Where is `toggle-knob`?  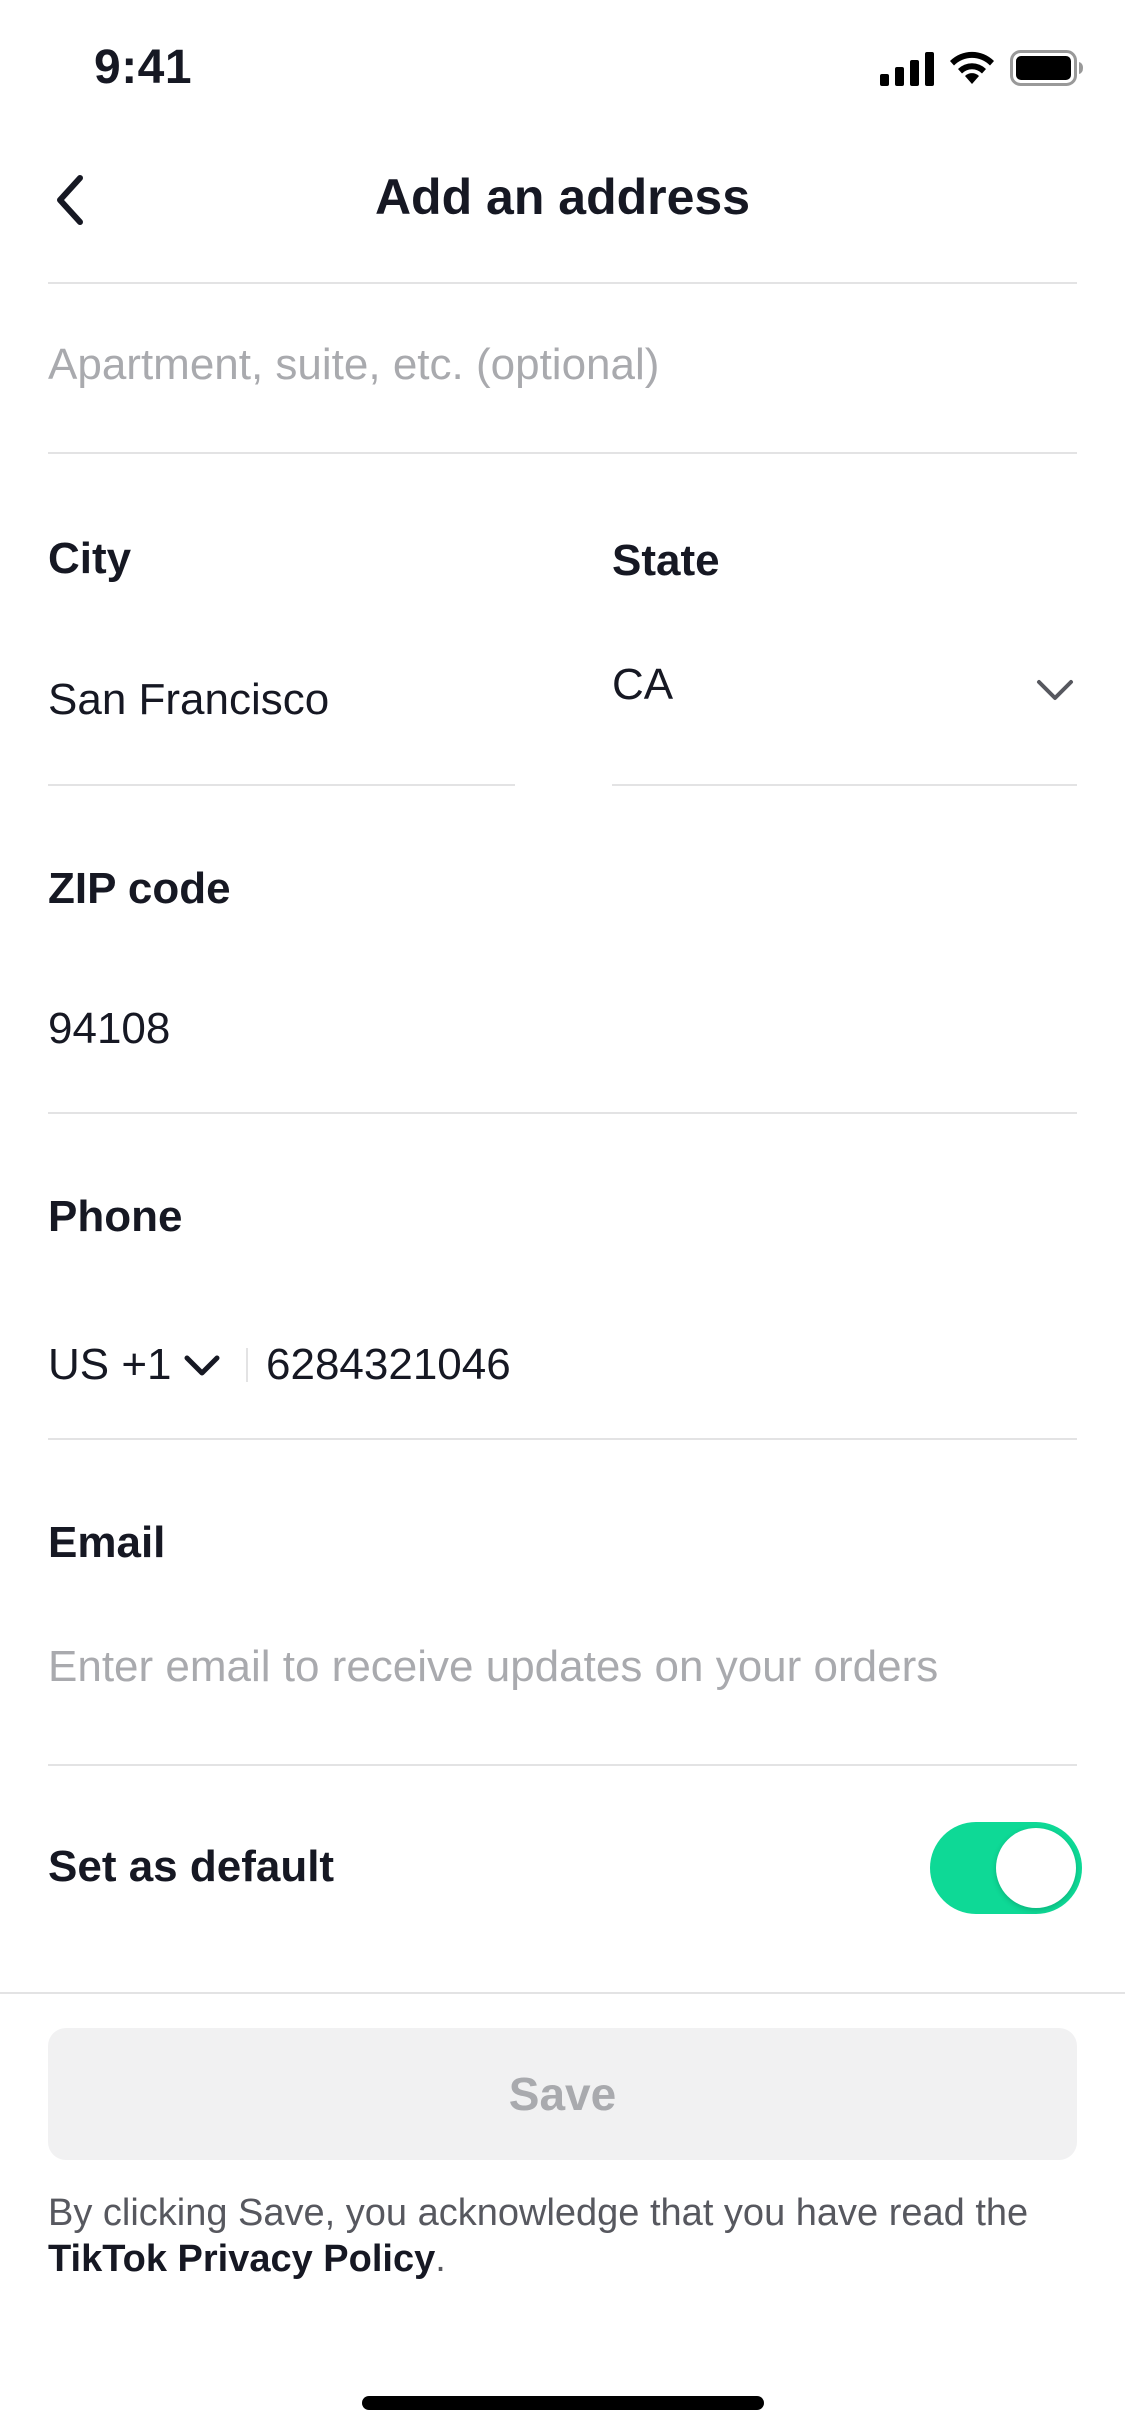 toggle-knob is located at coordinates (1036, 1868).